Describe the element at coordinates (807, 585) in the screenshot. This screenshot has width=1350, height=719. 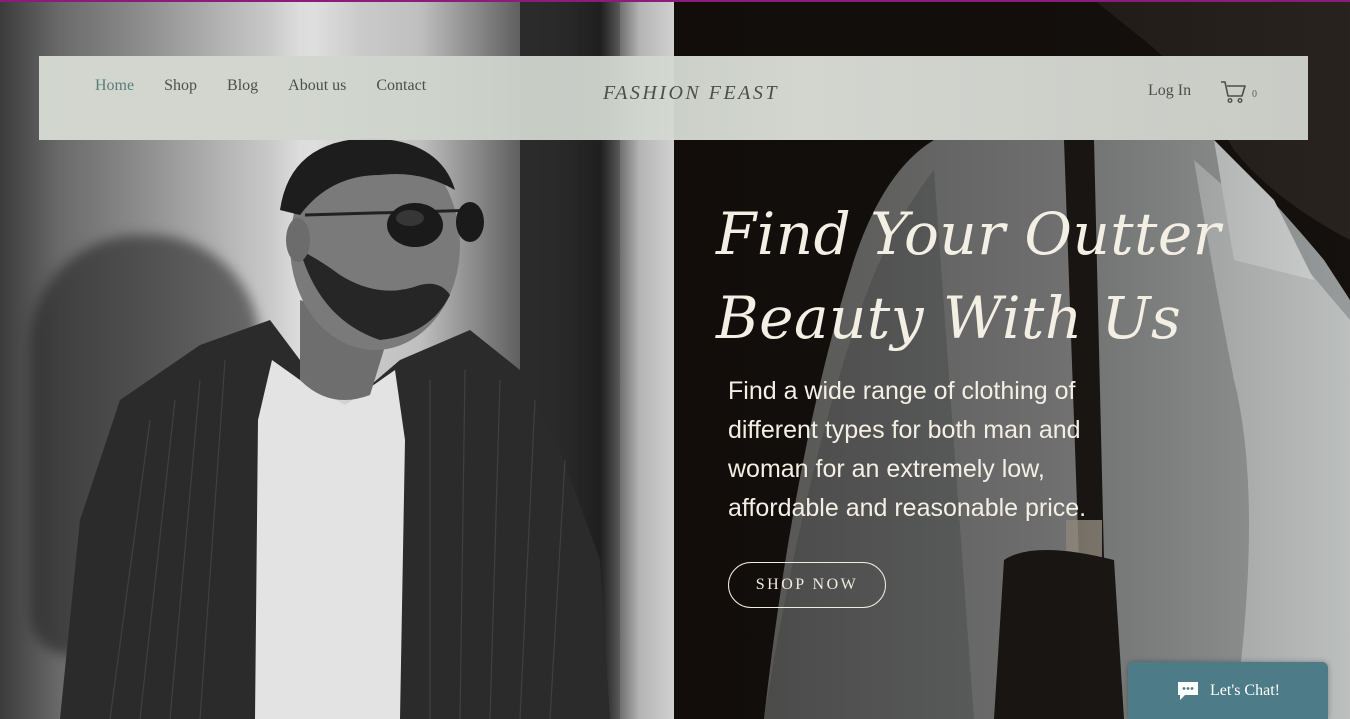
I see `shop-now-button: SHOP NOW` at that location.